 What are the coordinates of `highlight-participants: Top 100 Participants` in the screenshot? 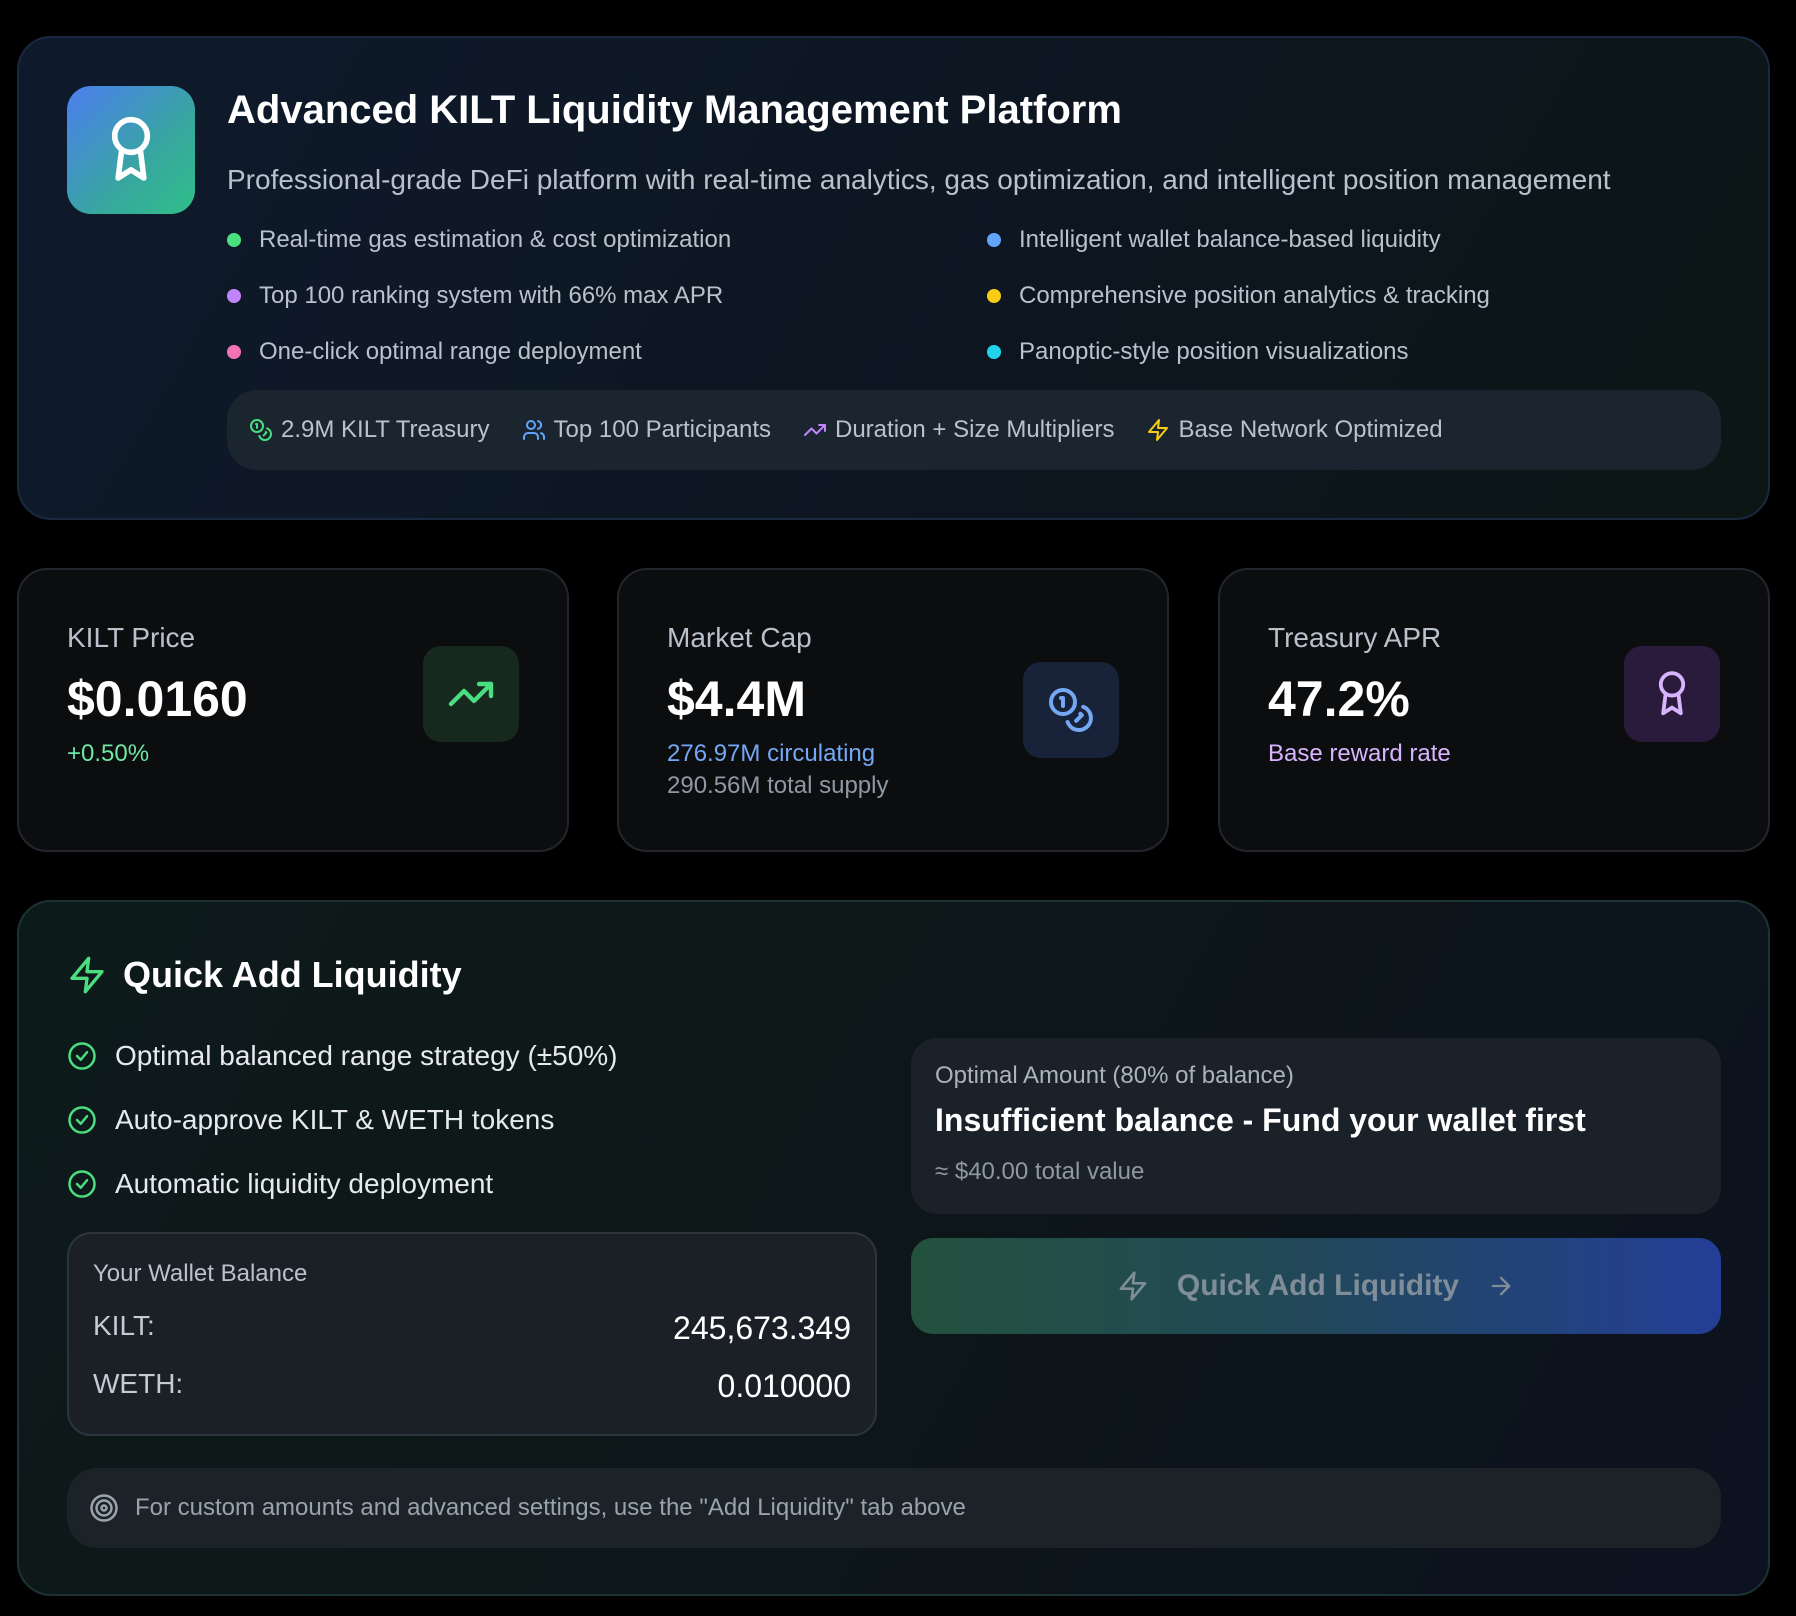 It's located at (646, 430).